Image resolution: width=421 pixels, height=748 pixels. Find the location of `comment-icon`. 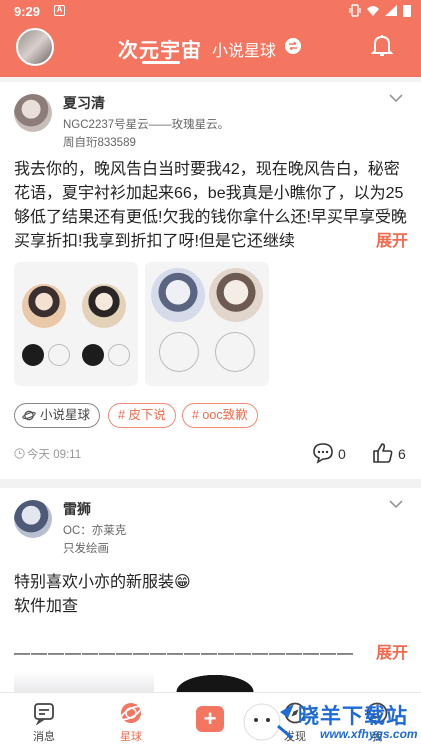

comment-icon is located at coordinates (323, 453).